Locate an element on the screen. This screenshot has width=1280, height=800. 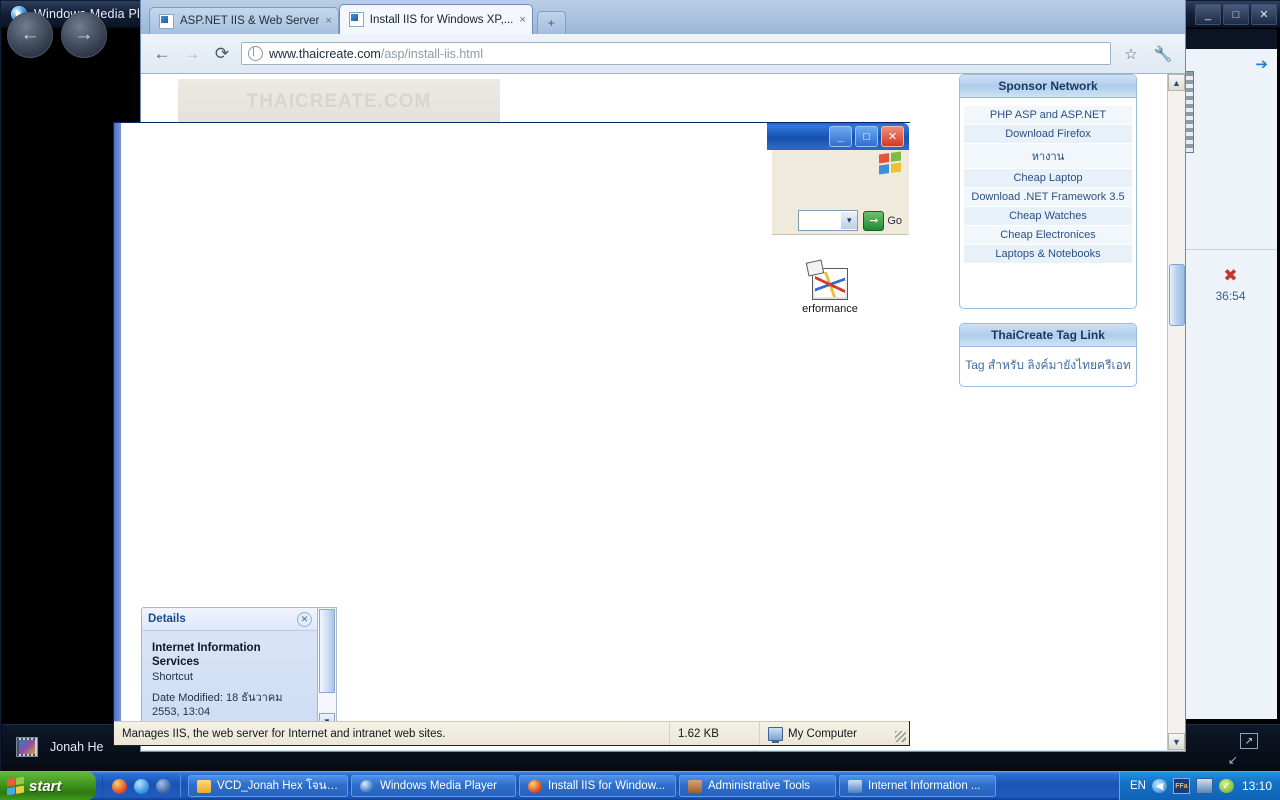
wmp-playlist-panel: ➔ ✖ 36:54 is located at coordinates (1228, 374).